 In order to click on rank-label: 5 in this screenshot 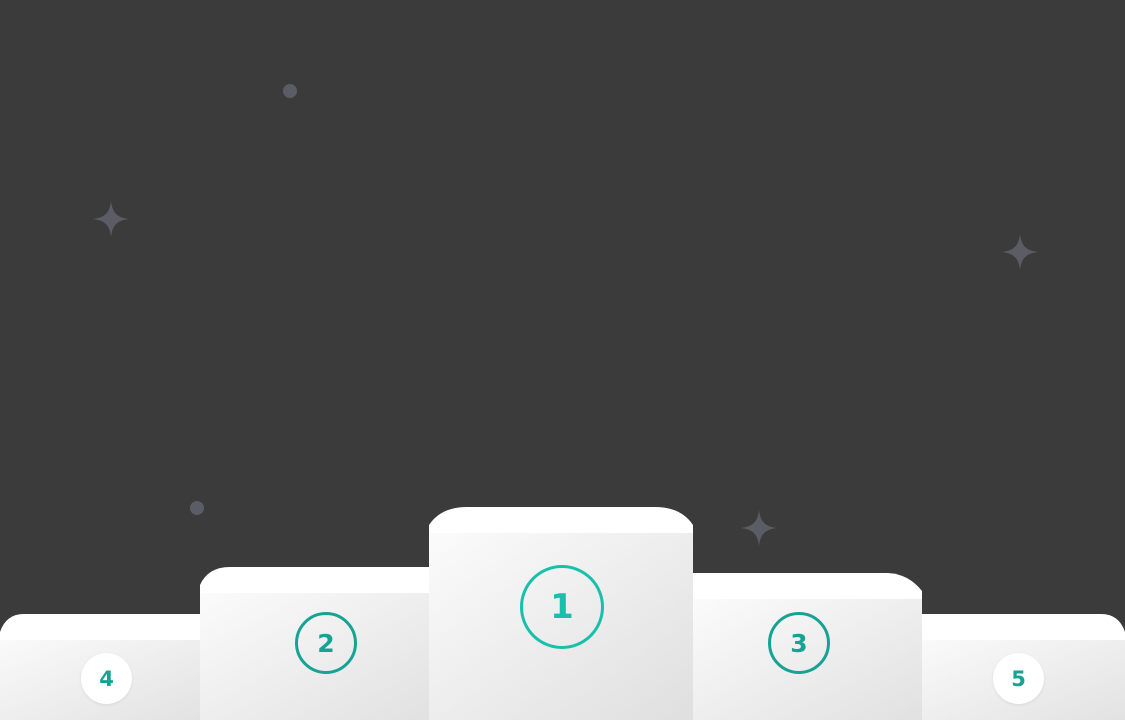, I will do `click(1018, 678)`.